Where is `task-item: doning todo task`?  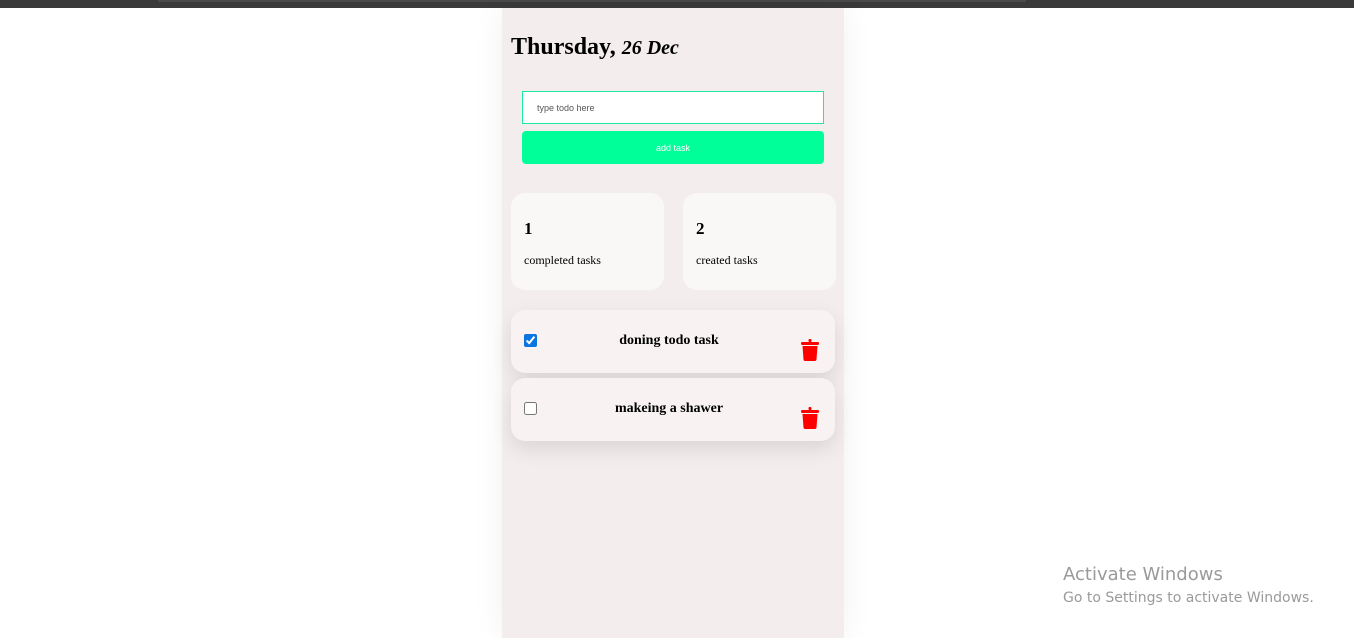 task-item: doning todo task is located at coordinates (673, 341).